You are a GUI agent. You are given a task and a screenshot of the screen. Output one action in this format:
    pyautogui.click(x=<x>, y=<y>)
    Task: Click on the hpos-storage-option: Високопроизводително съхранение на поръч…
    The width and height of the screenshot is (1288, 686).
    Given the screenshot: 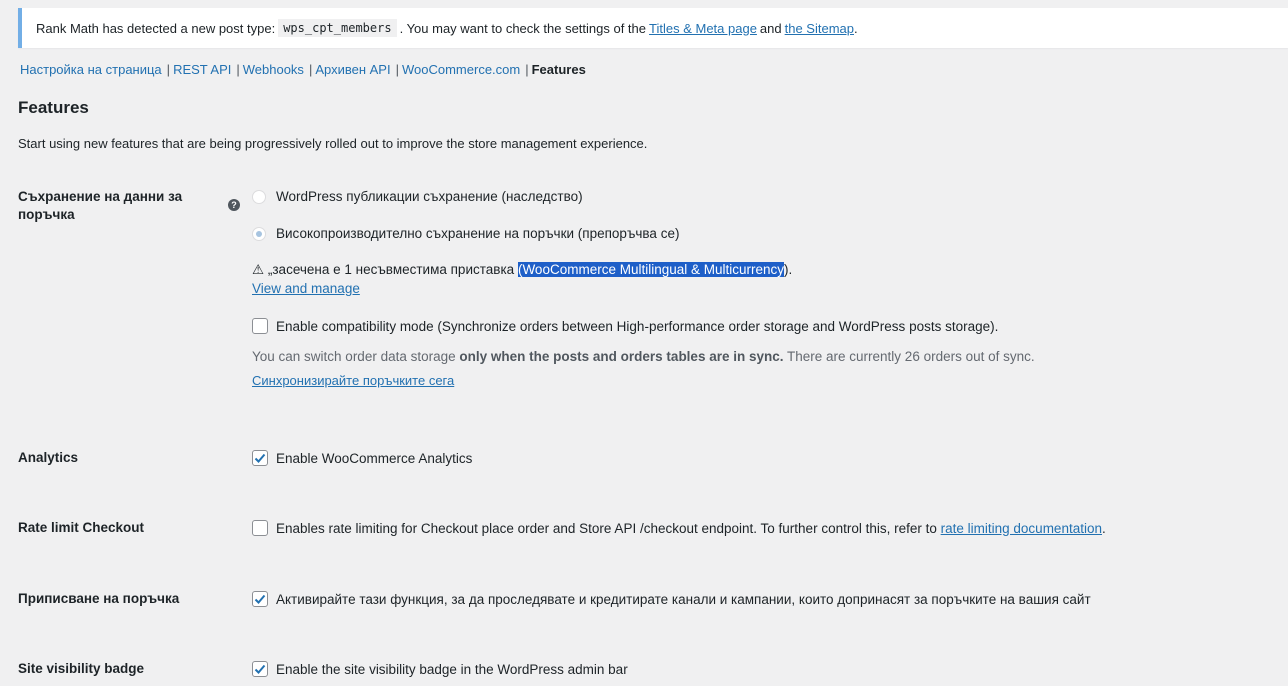 What is the action you would take?
    pyautogui.click(x=465, y=233)
    